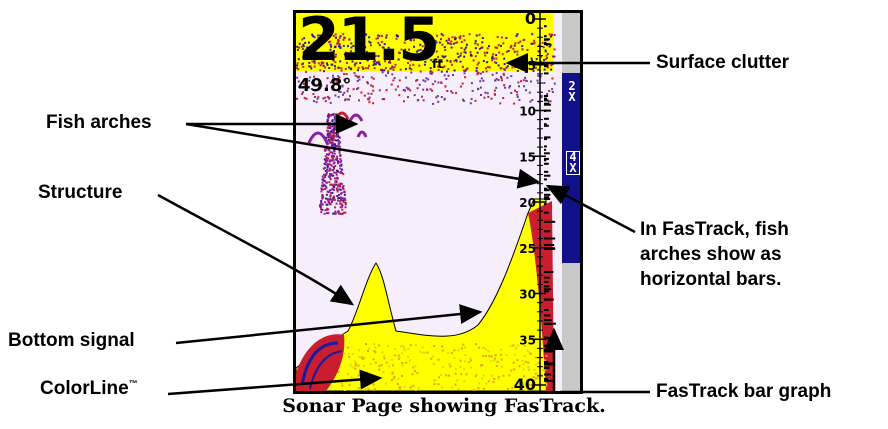 This screenshot has height=429, width=888. Describe the element at coordinates (444, 406) in the screenshot. I see `figure-caption: Sonar Page showing FasTrack.` at that location.